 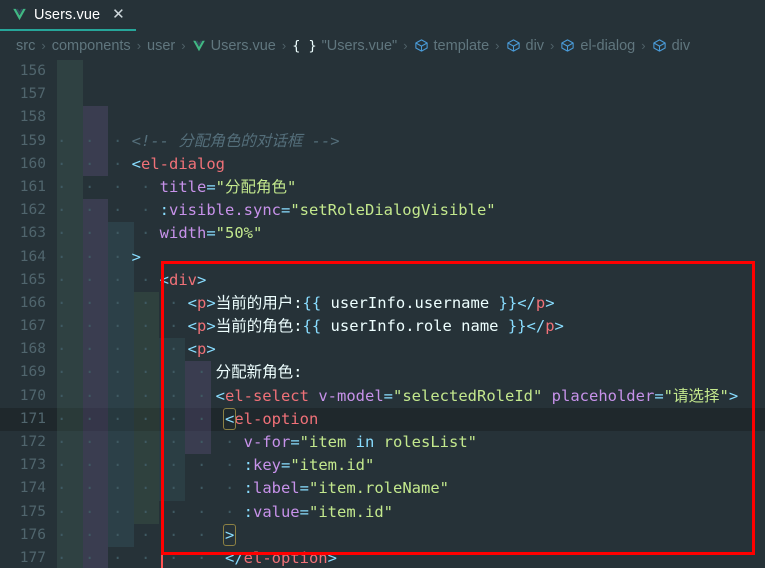 What do you see at coordinates (32, 163) in the screenshot?
I see `line-number: 160` at bounding box center [32, 163].